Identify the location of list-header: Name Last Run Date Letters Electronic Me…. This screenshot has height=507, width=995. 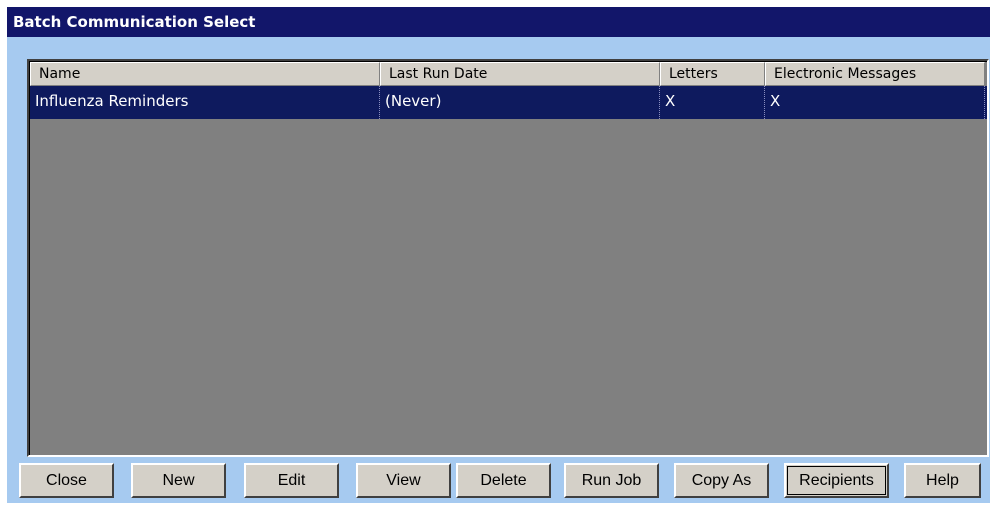
(508, 74).